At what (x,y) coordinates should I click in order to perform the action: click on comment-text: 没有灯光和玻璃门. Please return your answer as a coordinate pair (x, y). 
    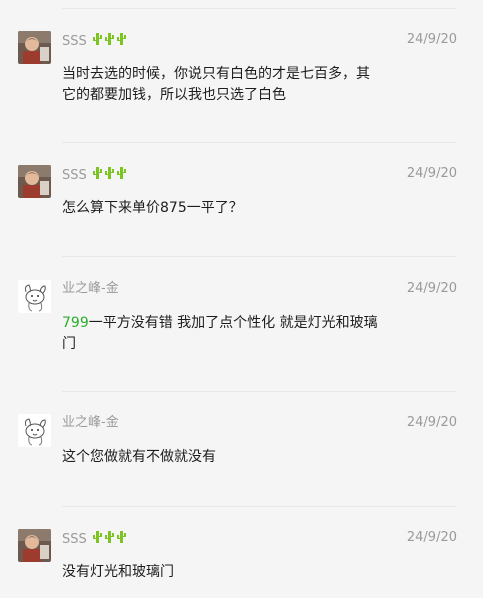
    Looking at the image, I should click on (118, 572).